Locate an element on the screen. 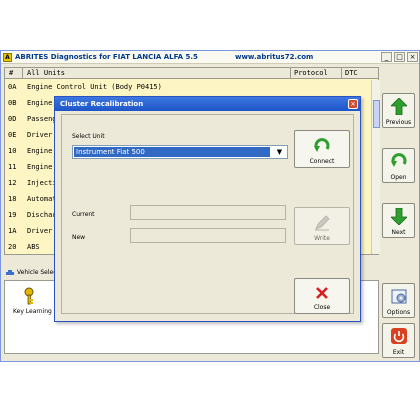 This screenshot has width=420, height=420. connect-arrow-icon is located at coordinates (322, 145).